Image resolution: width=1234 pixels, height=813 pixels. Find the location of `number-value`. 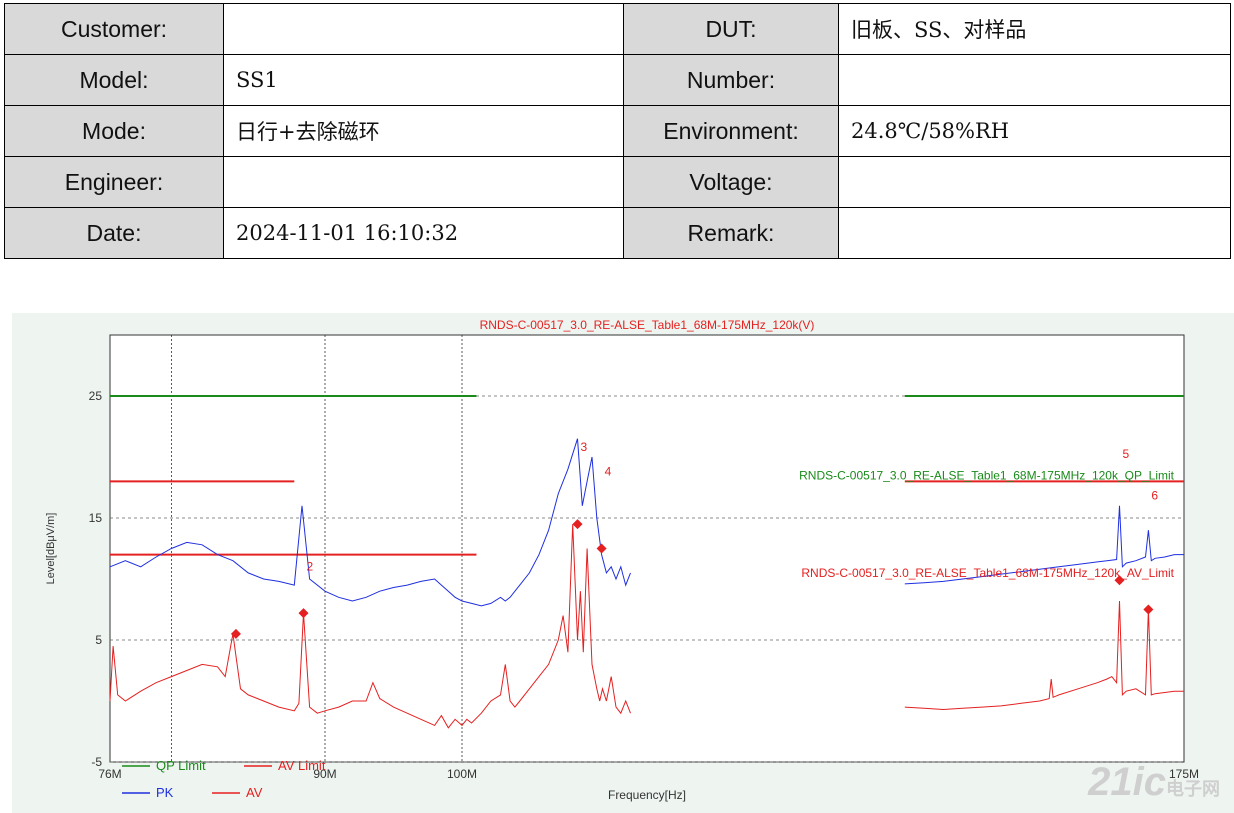

number-value is located at coordinates (1034, 80).